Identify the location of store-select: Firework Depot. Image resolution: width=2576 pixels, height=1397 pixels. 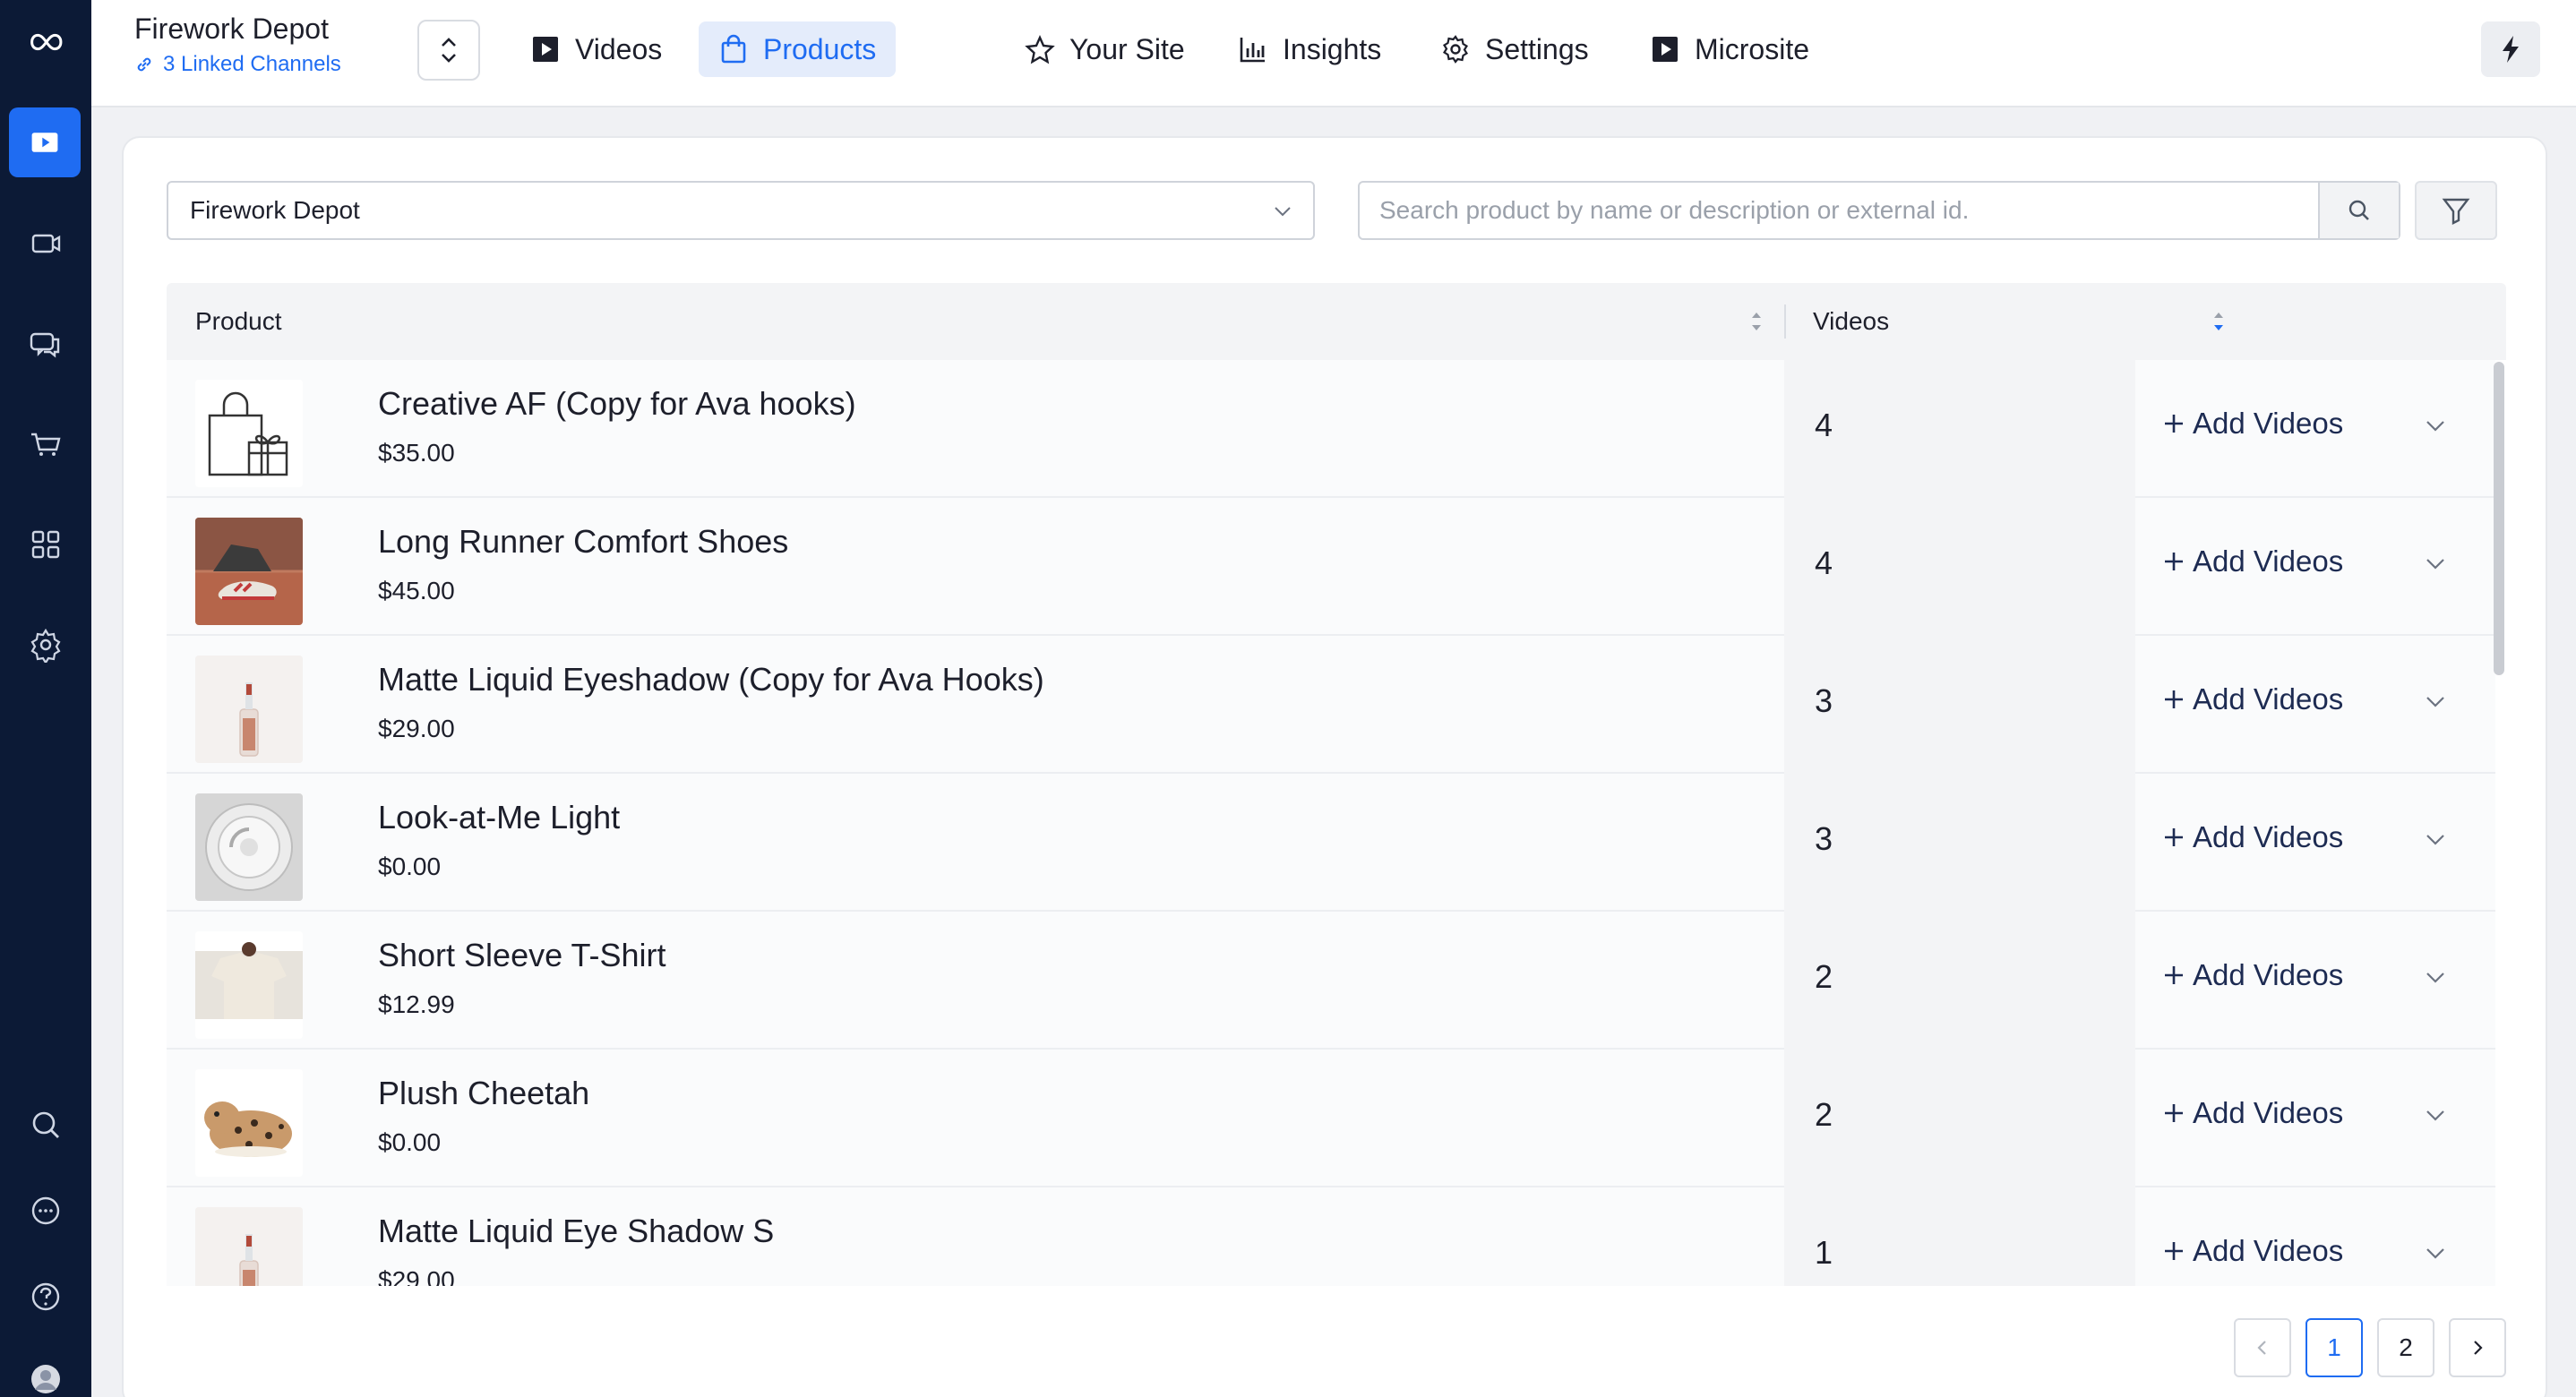
(741, 210).